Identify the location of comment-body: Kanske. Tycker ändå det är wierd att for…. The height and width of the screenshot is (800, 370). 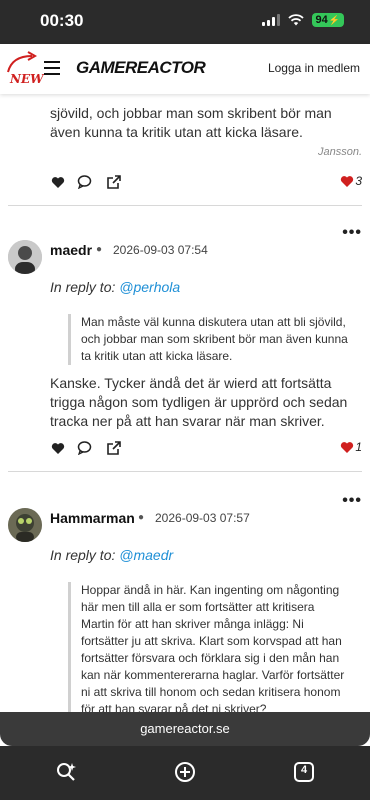
(199, 402).